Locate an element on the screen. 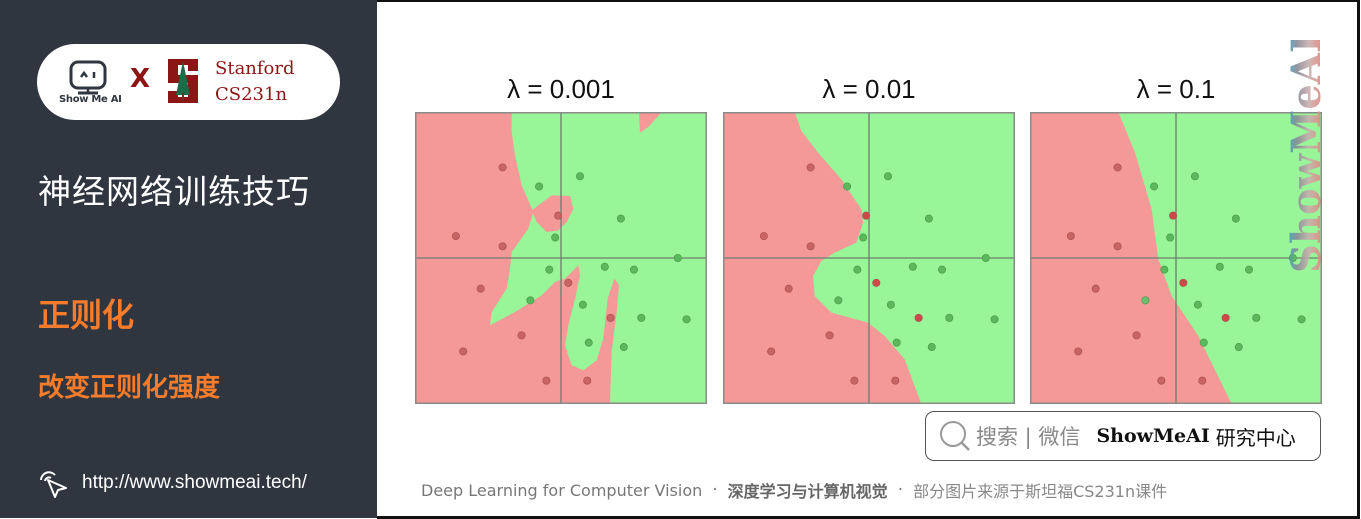 Image resolution: width=1361 pixels, height=519 pixels. cursor-click-icon is located at coordinates (53, 484).